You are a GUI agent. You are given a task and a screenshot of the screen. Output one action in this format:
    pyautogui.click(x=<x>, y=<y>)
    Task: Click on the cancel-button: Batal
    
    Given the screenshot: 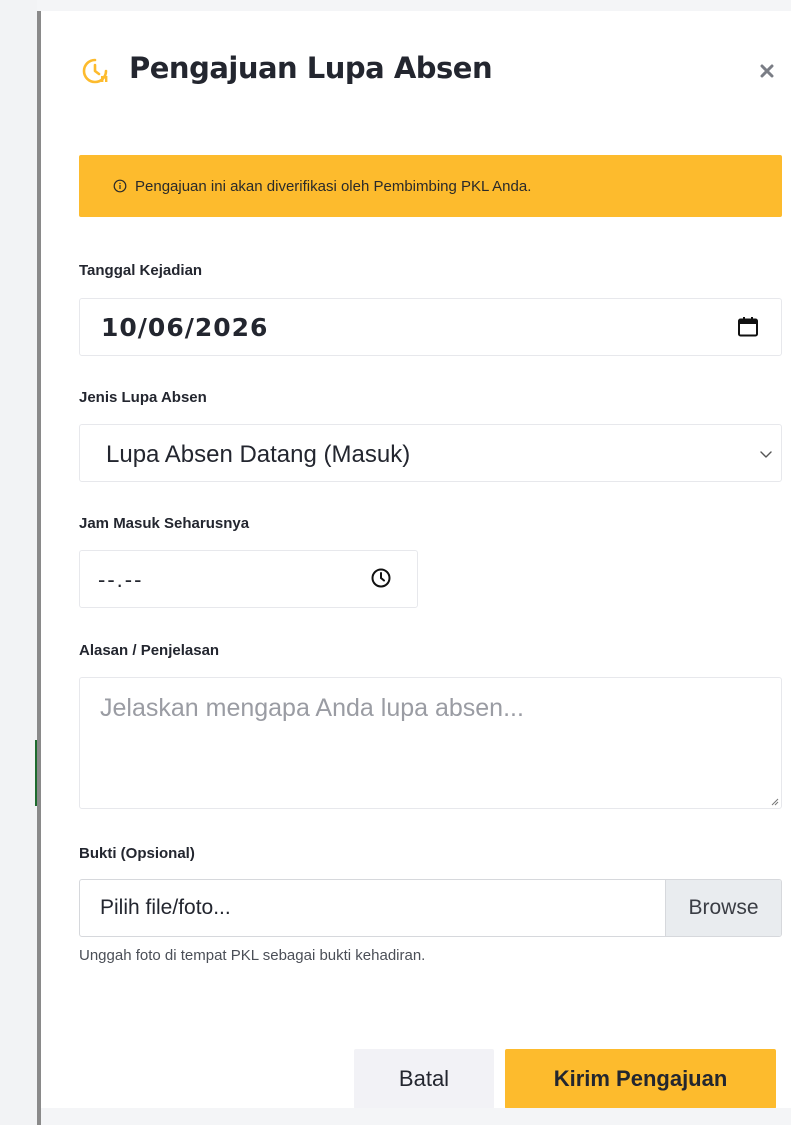 What is the action you would take?
    pyautogui.click(x=424, y=1079)
    